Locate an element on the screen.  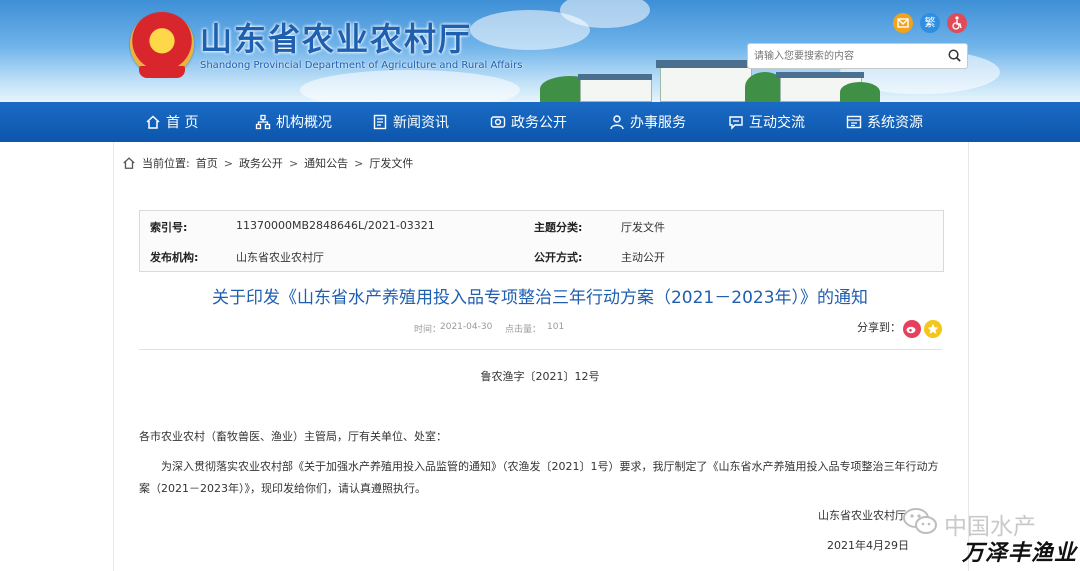
cloud-decoration is located at coordinates (410, 86).